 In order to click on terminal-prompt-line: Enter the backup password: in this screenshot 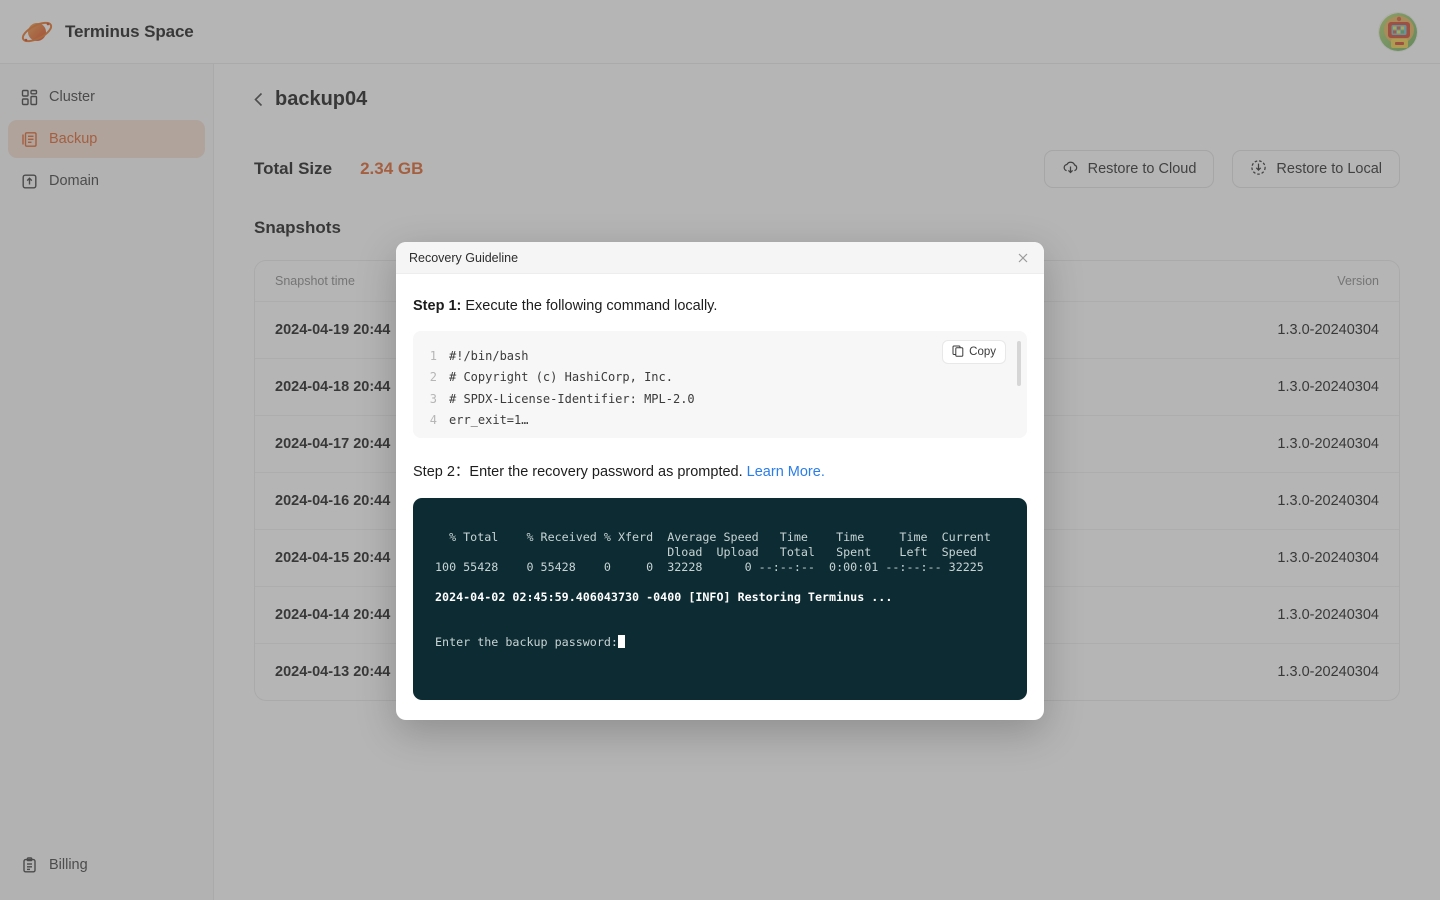, I will do `click(720, 642)`.